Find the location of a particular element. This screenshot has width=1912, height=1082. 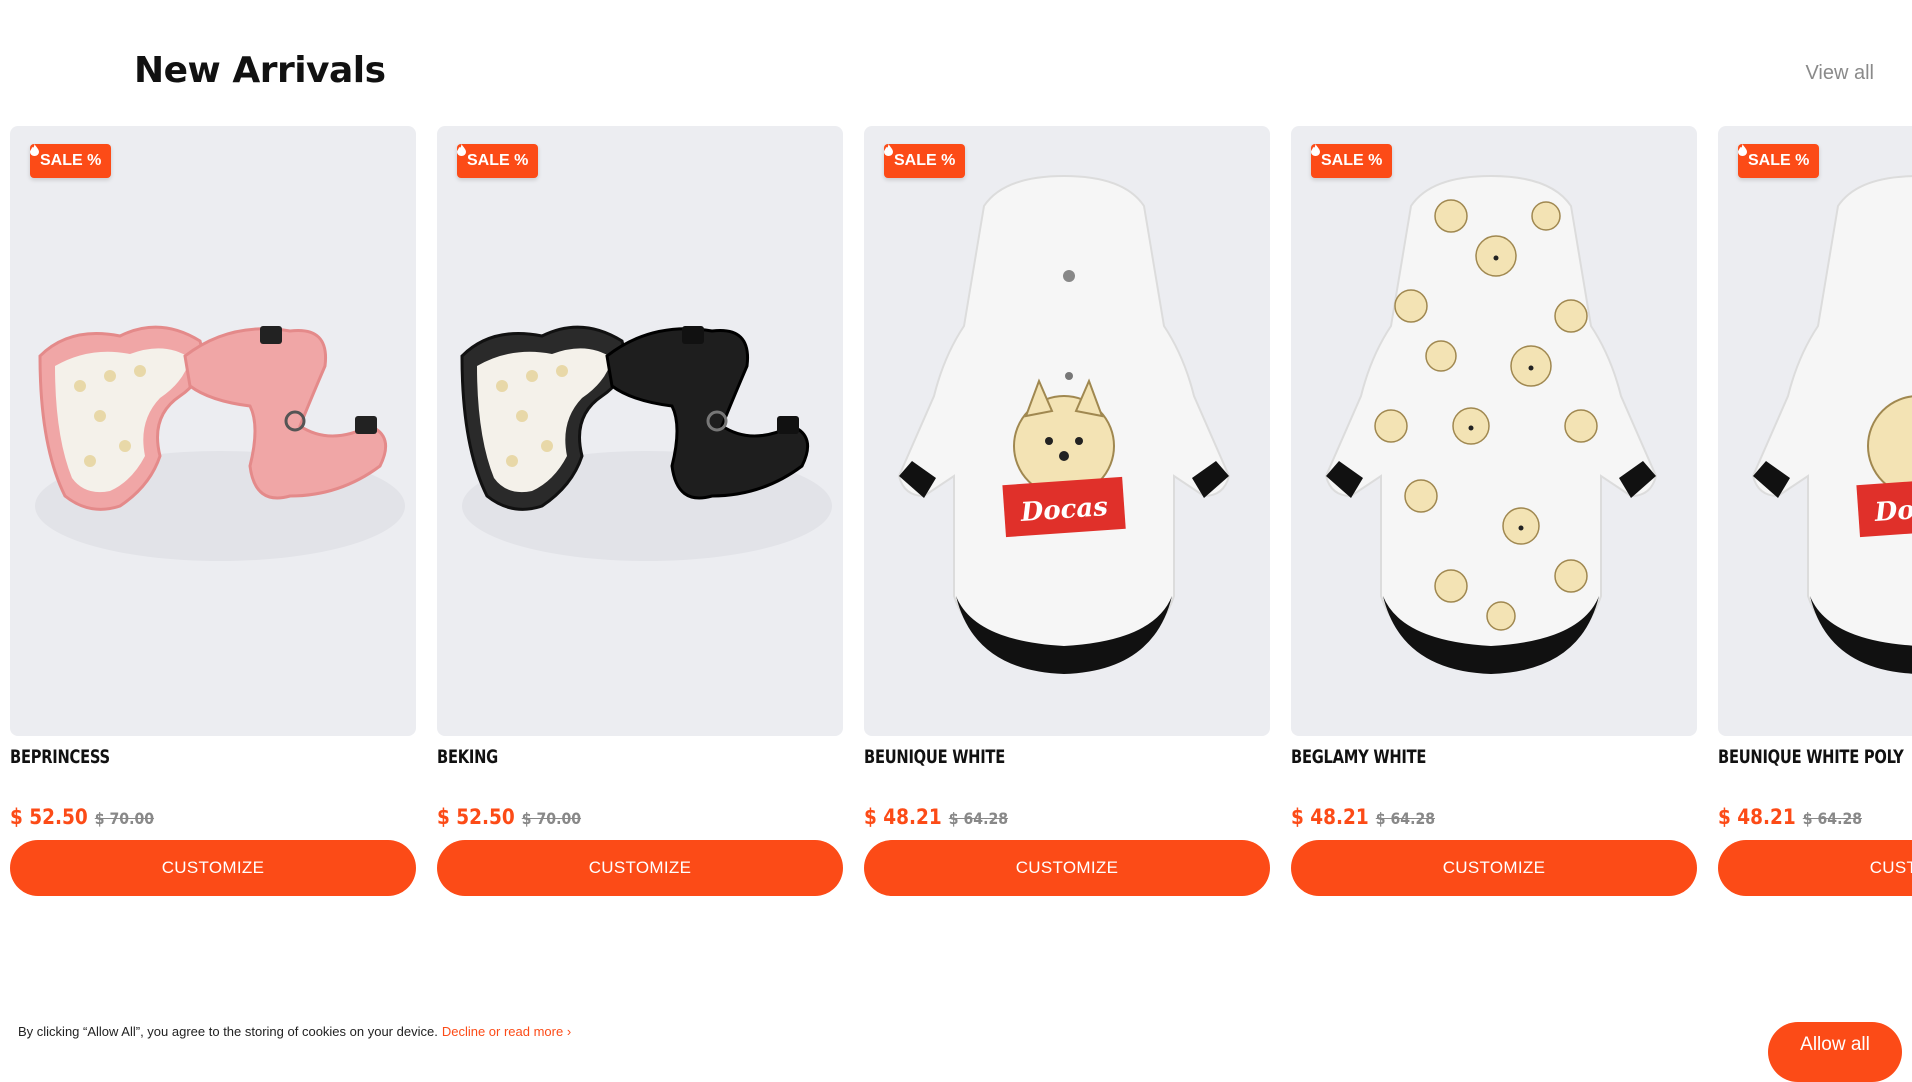

product-image-patterned-hoodie: SALE % is located at coordinates (1494, 431).